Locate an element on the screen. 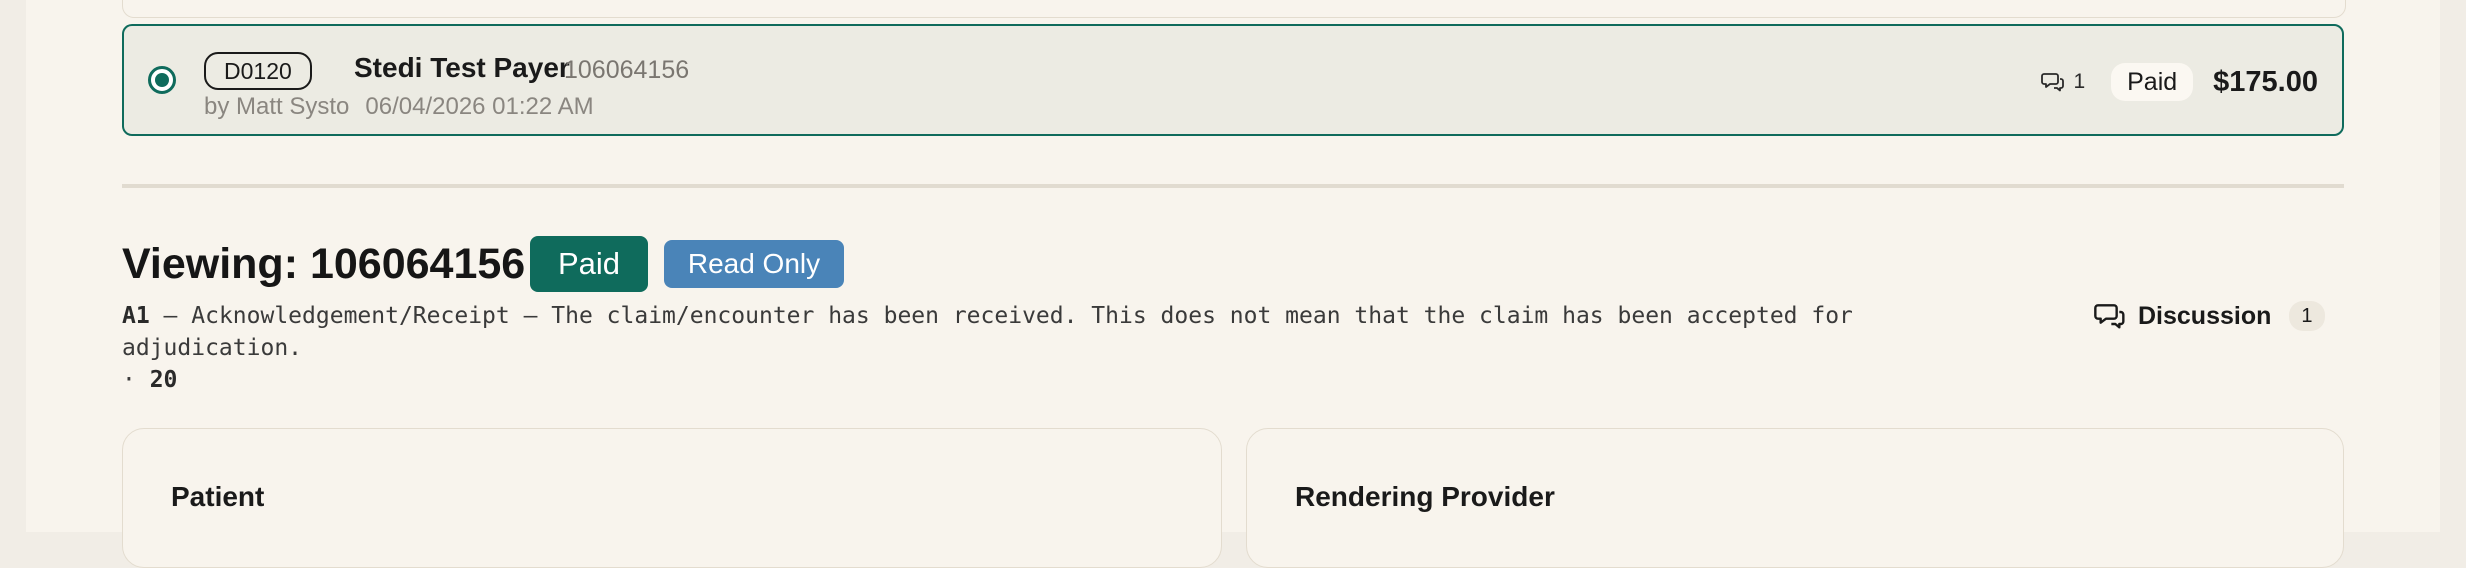 The image size is (2466, 568). payer-id: 106064156 is located at coordinates (627, 70).